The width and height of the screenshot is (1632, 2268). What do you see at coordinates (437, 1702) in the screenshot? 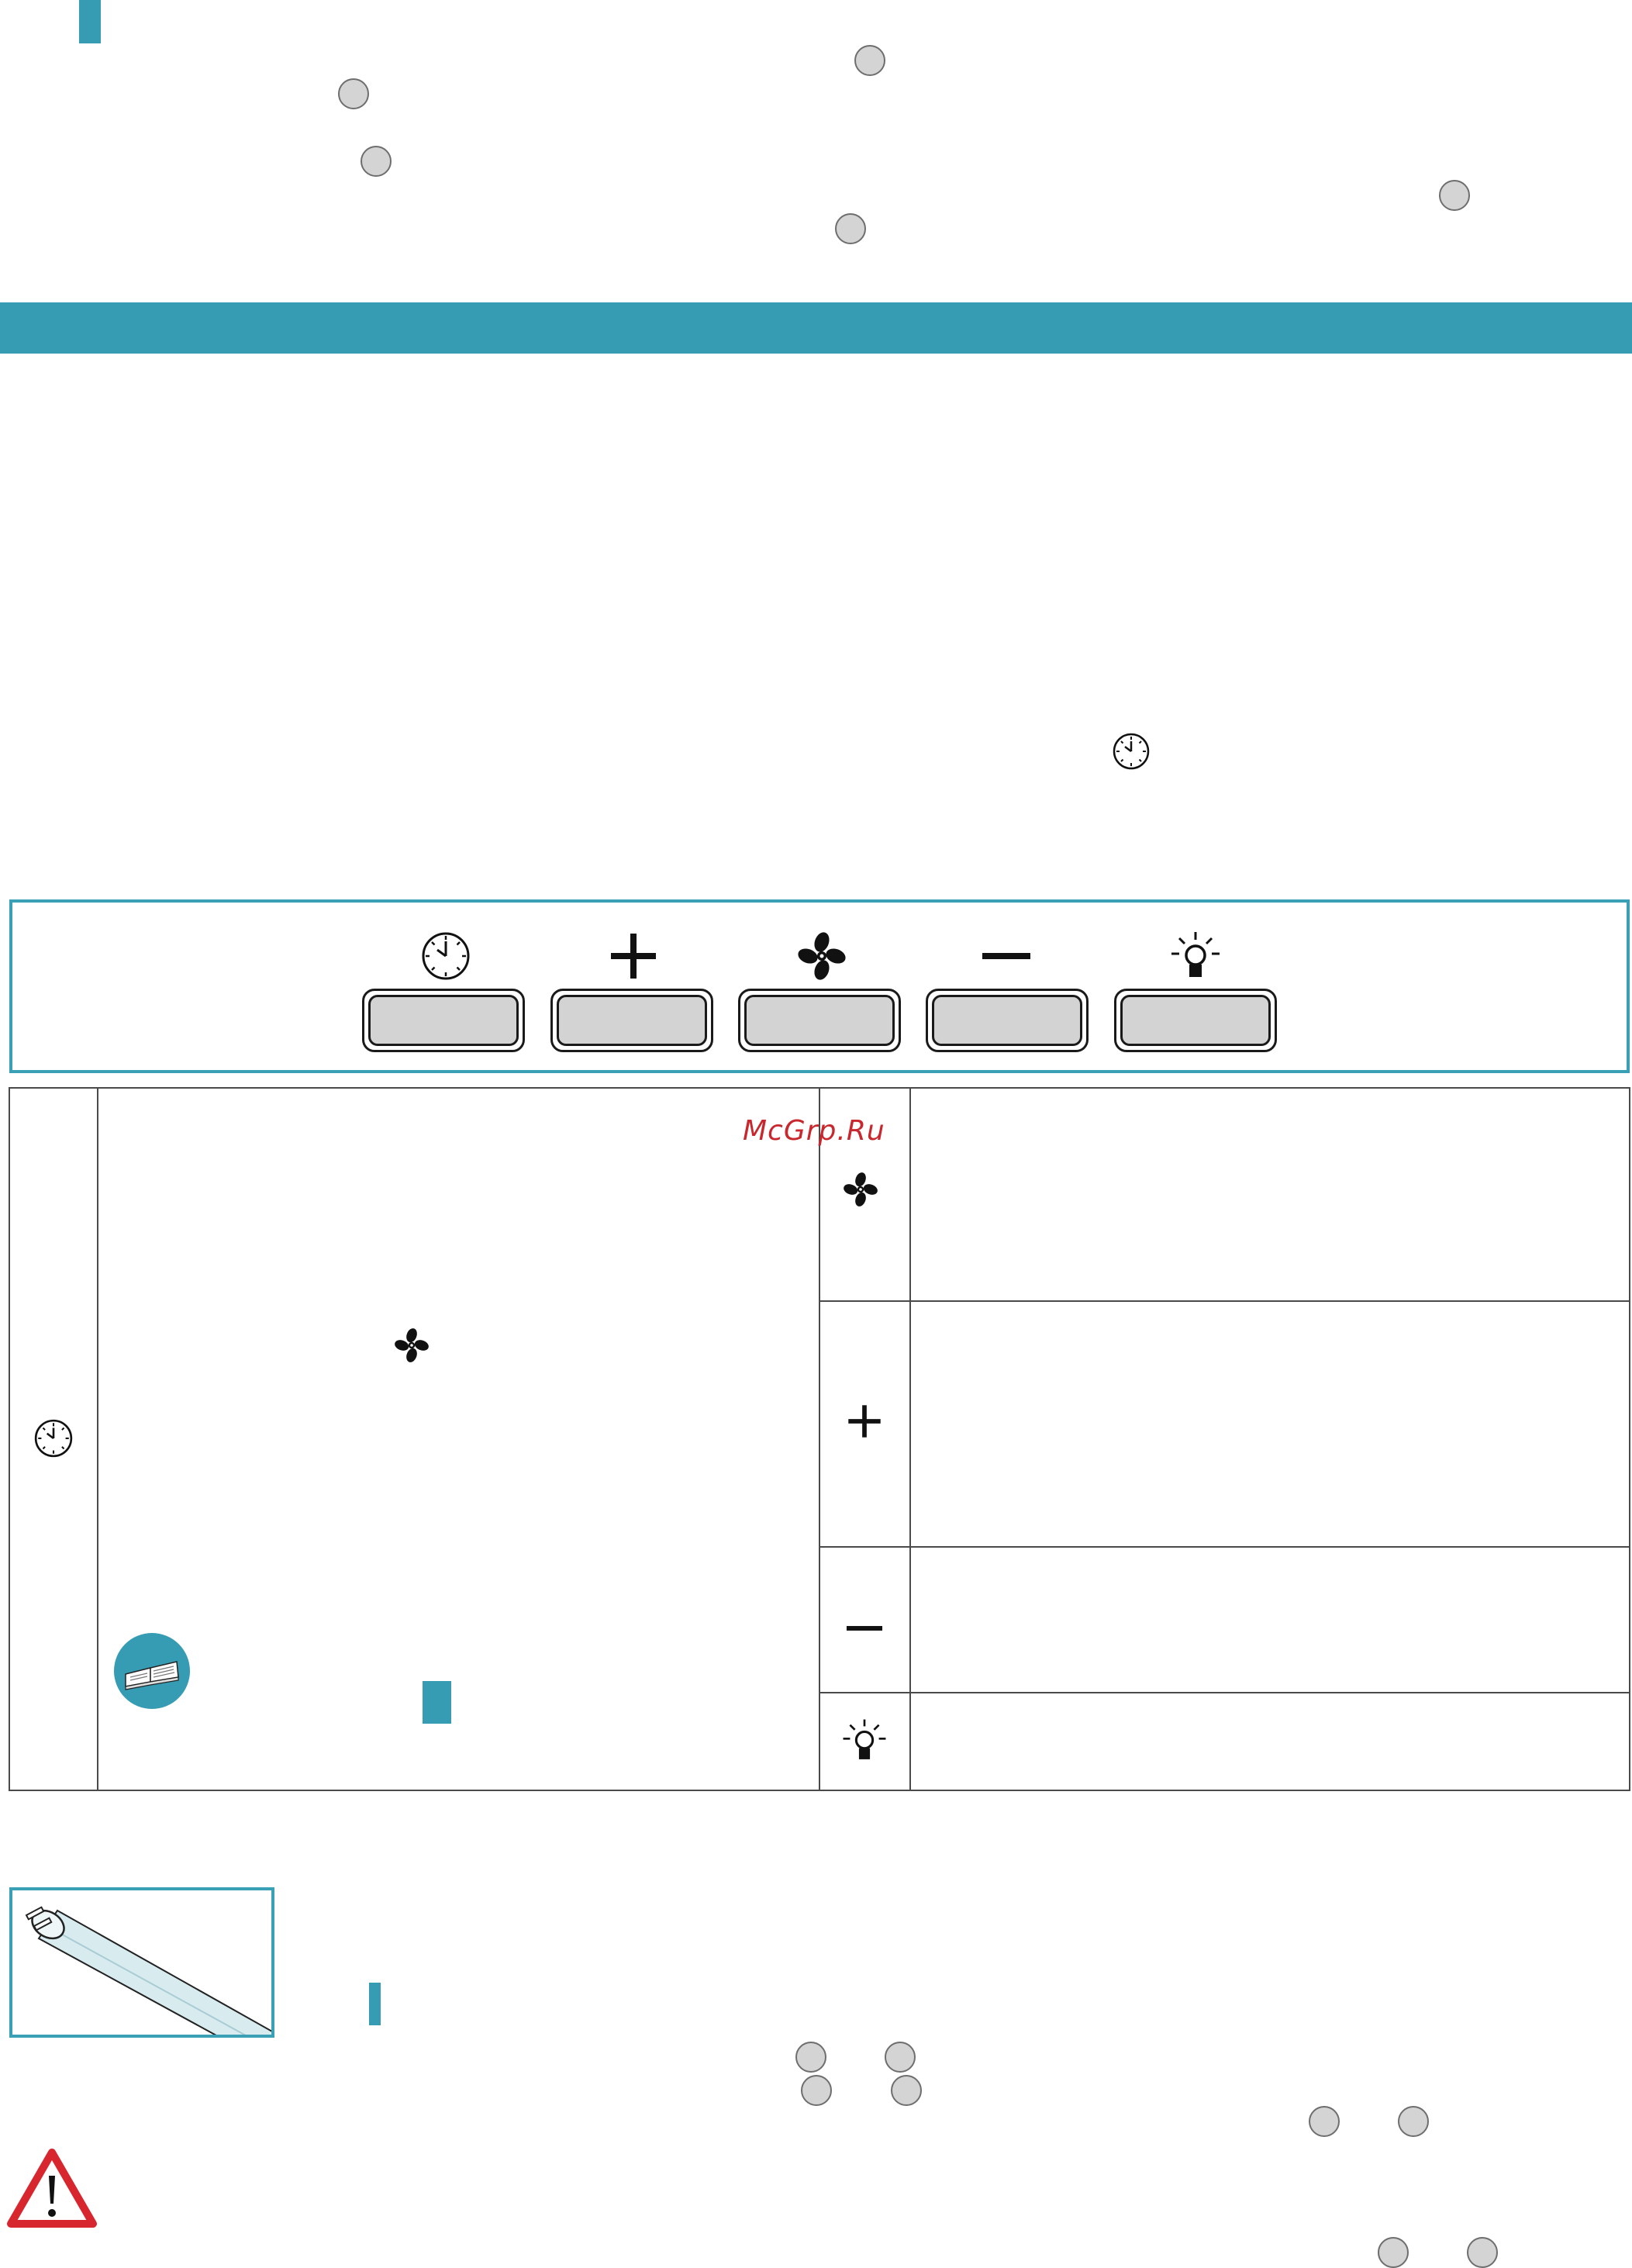
I see `note-marker` at bounding box center [437, 1702].